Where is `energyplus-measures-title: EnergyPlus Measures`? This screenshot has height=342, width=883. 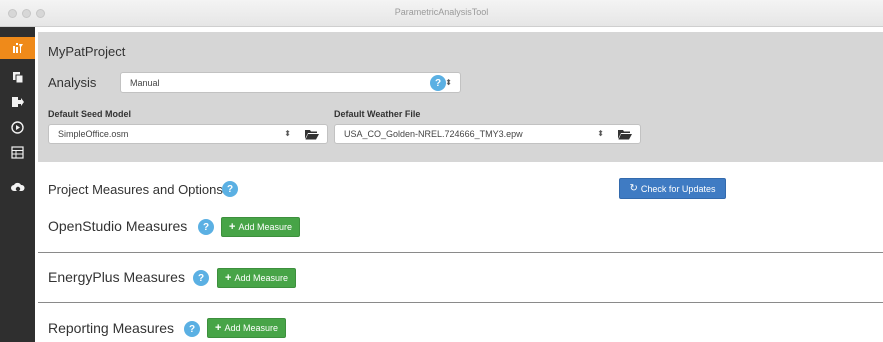
energyplus-measures-title: EnergyPlus Measures is located at coordinates (116, 277).